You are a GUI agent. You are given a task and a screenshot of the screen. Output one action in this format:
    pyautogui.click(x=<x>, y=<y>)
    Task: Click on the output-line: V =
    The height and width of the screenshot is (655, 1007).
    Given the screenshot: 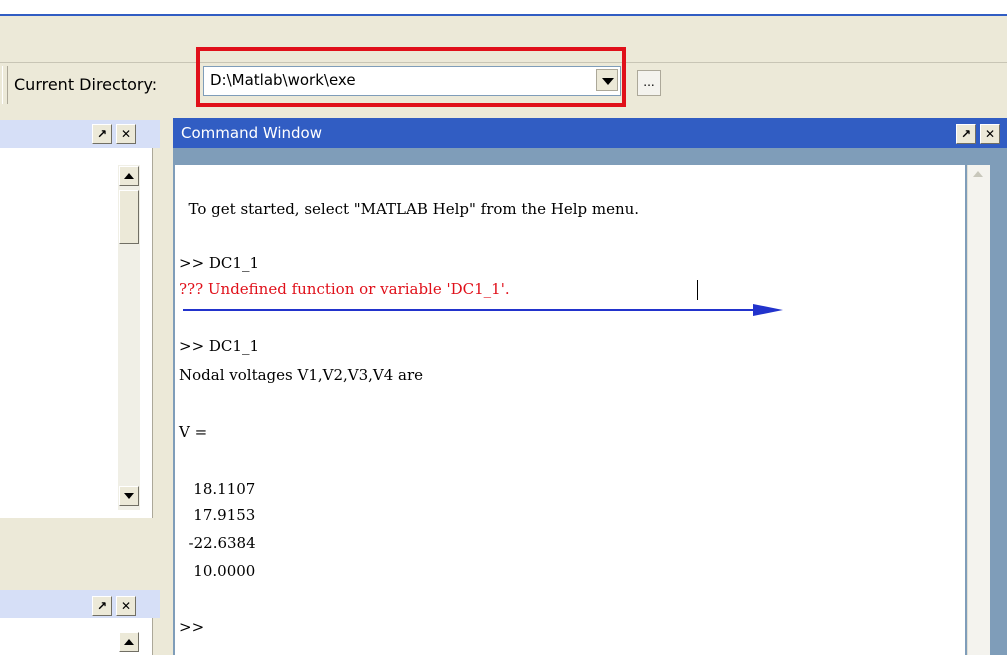 What is the action you would take?
    pyautogui.click(x=193, y=432)
    